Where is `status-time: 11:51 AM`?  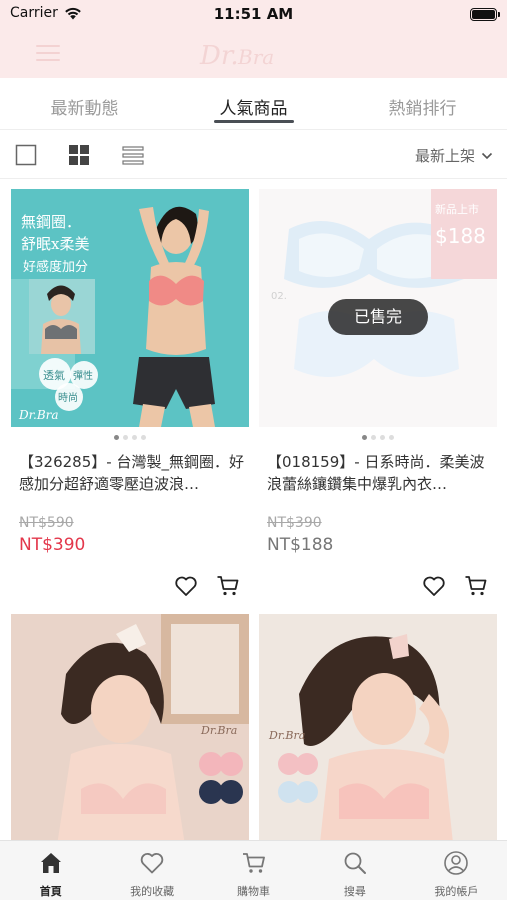
status-time: 11:51 AM is located at coordinates (253, 14).